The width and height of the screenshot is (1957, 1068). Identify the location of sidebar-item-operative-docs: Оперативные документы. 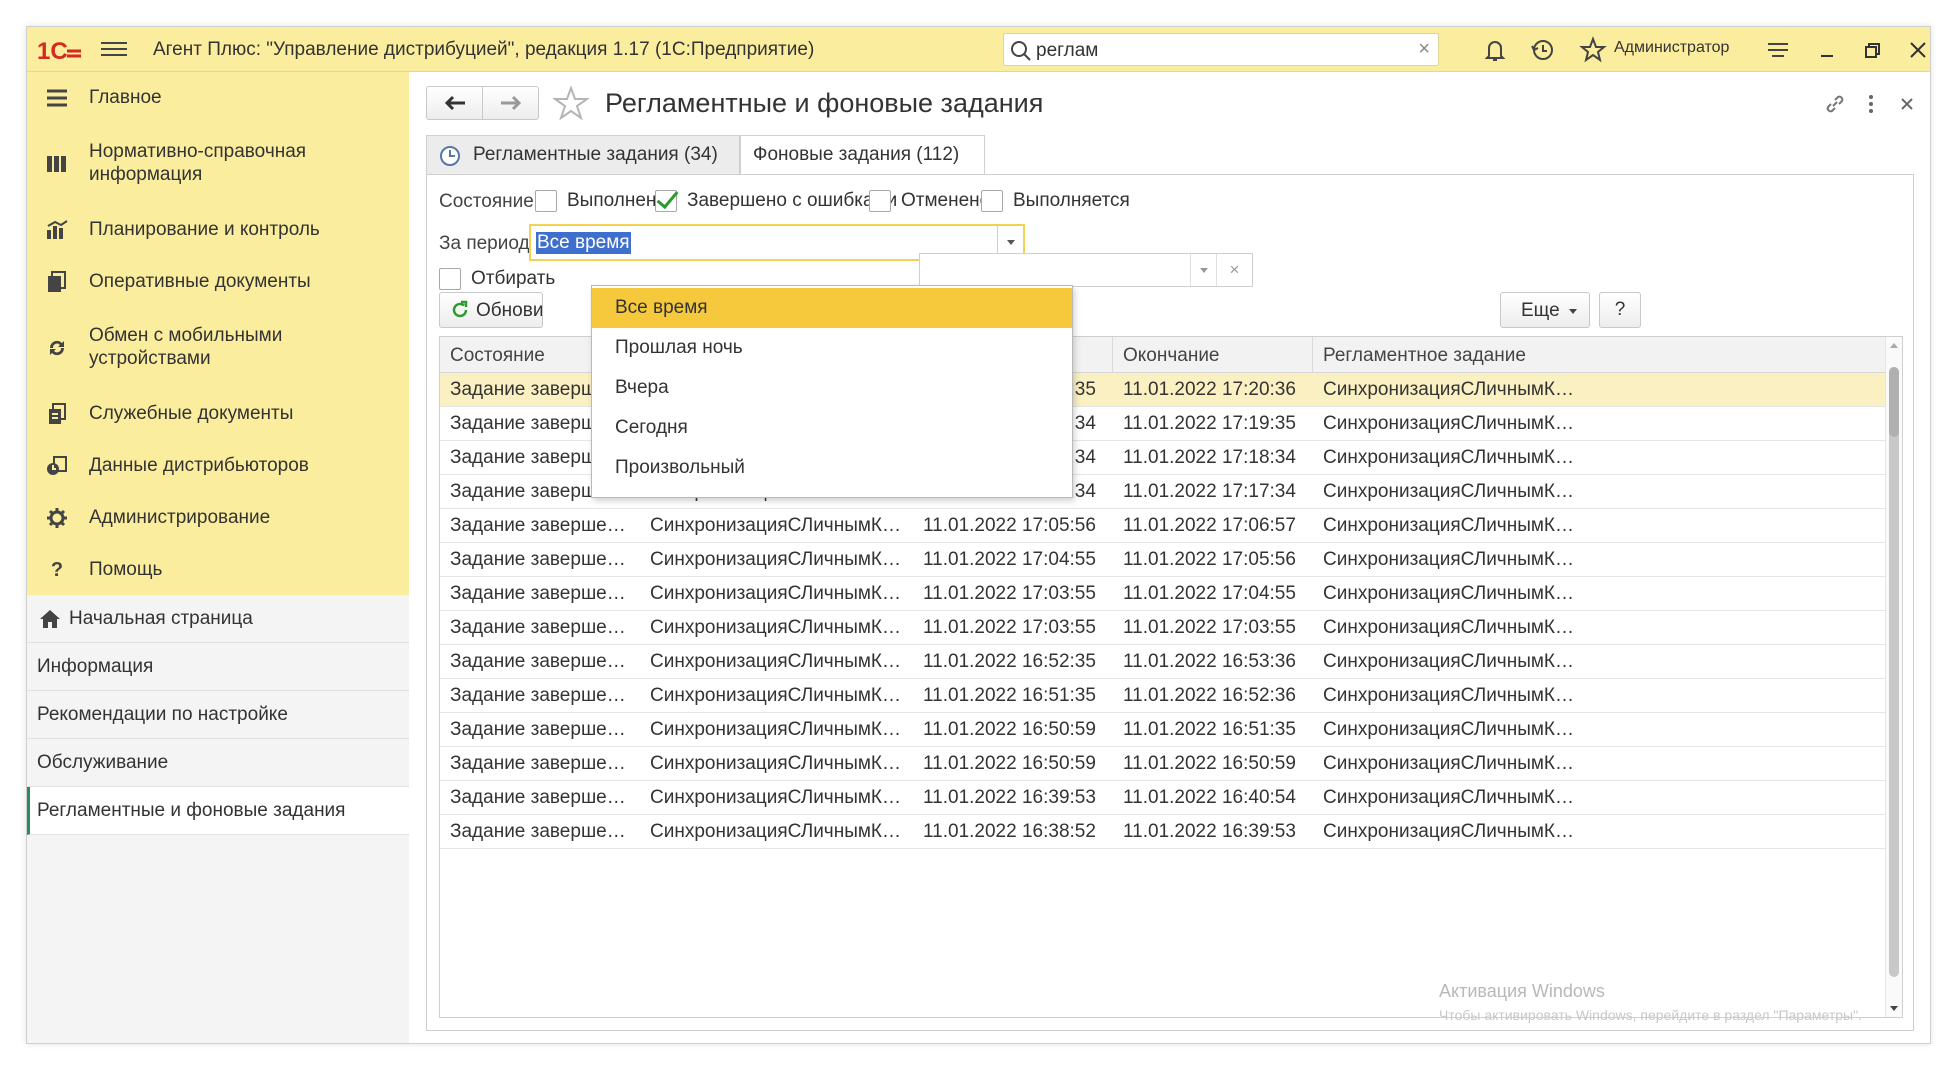
(218, 282).